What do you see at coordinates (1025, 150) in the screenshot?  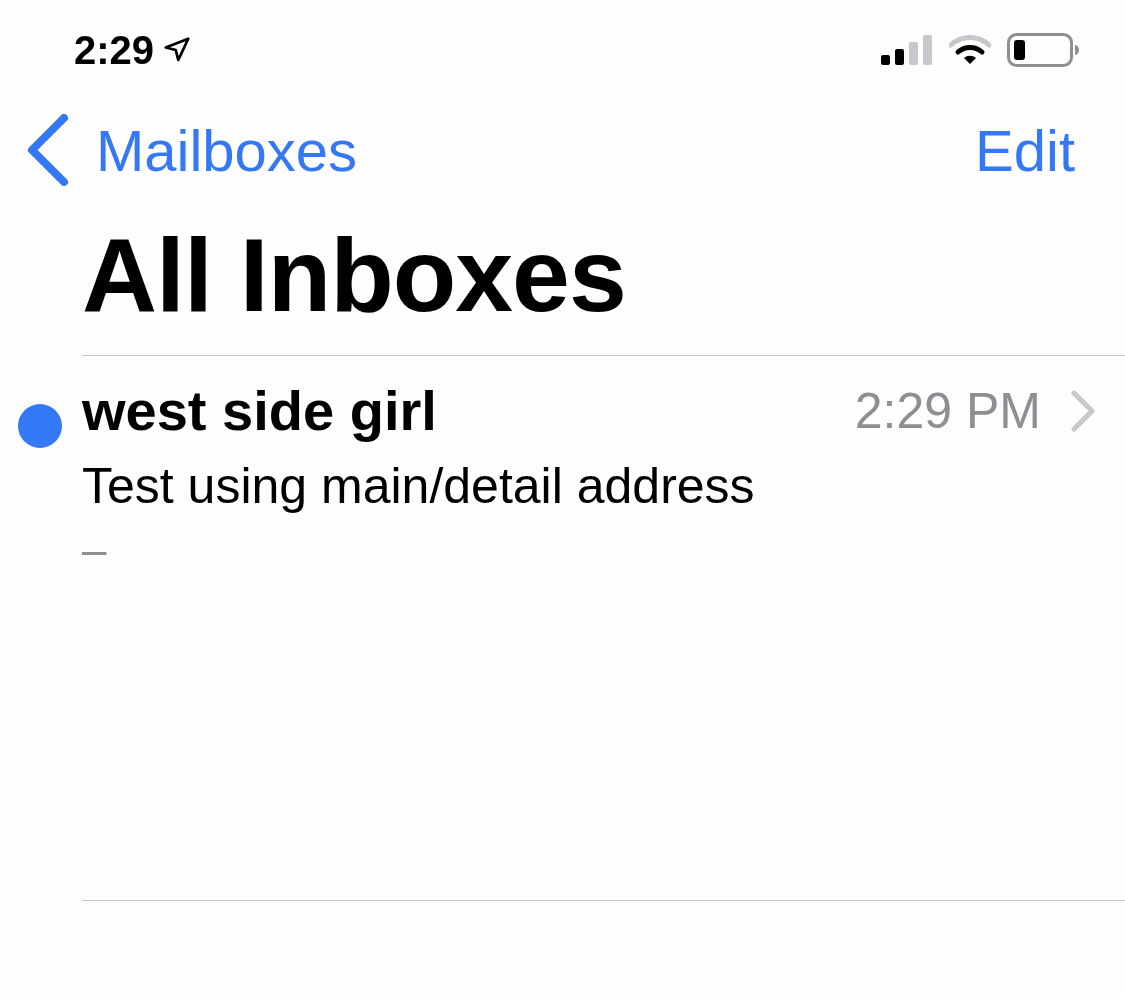 I see `edit-button: Edit` at bounding box center [1025, 150].